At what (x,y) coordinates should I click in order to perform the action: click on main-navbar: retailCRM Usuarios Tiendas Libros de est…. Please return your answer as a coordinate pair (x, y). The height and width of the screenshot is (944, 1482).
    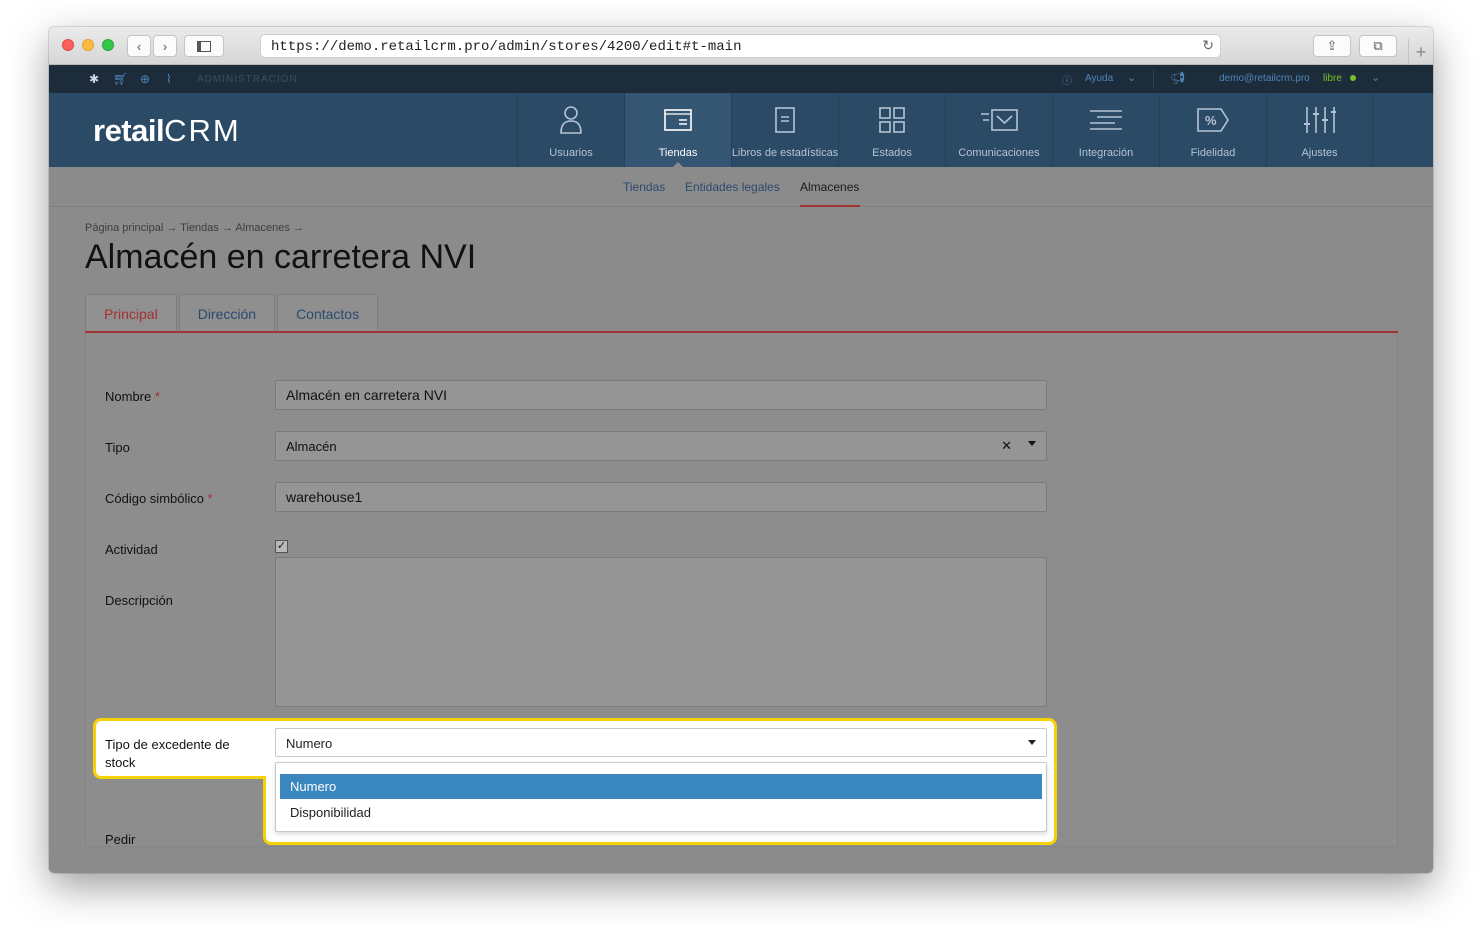
    Looking at the image, I should click on (741, 130).